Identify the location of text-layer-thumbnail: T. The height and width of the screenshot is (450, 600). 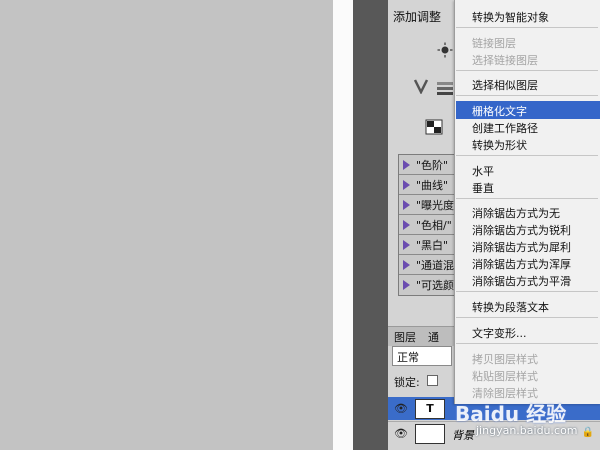
(430, 409).